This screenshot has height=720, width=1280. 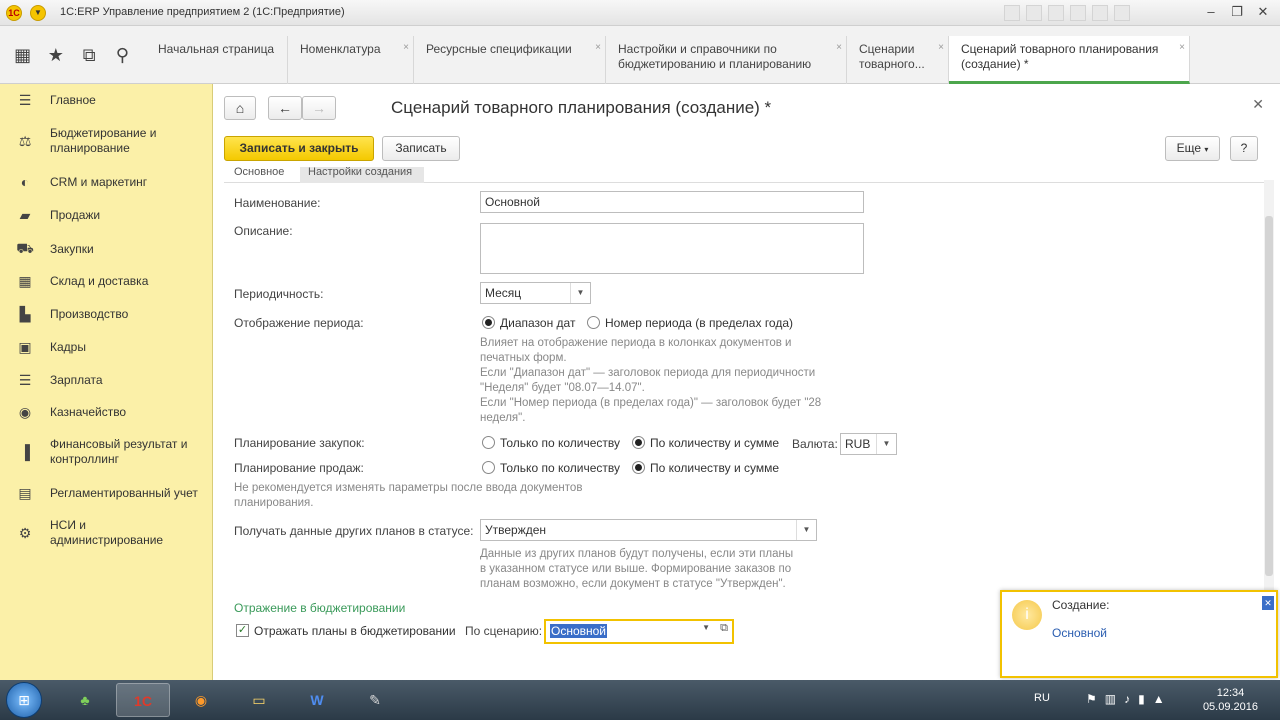 I want to click on notification-link: Основной, so click(x=1079, y=633).